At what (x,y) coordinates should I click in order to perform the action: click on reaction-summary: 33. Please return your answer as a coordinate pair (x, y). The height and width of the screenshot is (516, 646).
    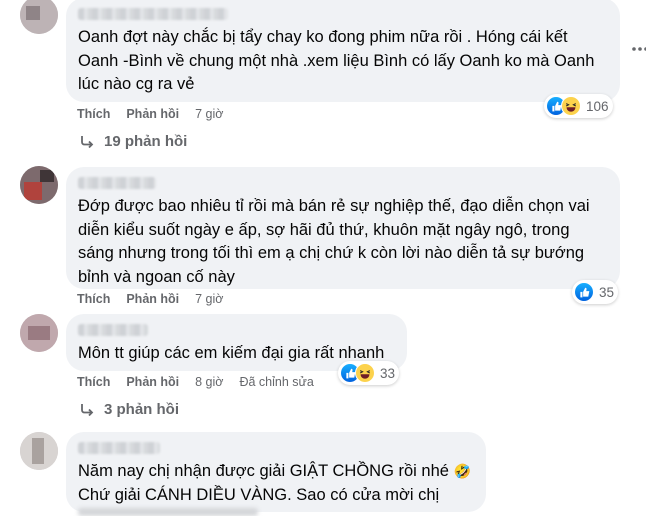
    Looking at the image, I should click on (369, 373).